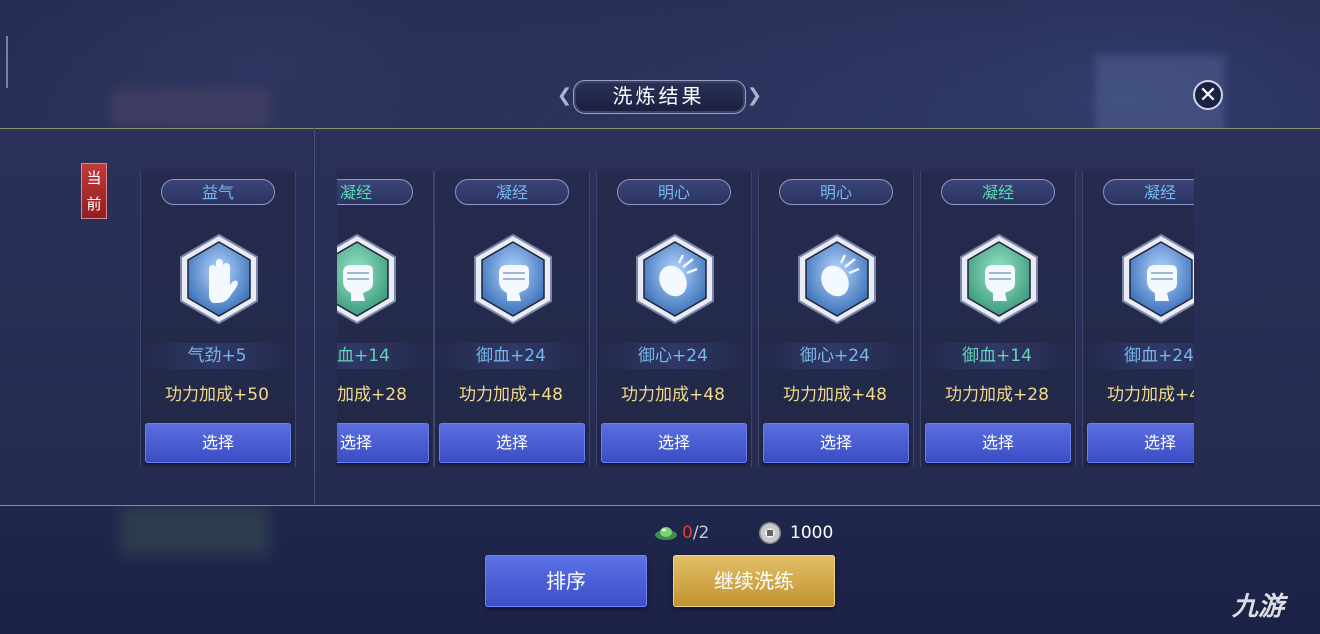 The width and height of the screenshot is (1320, 634). I want to click on sort-button: 排序, so click(566, 581).